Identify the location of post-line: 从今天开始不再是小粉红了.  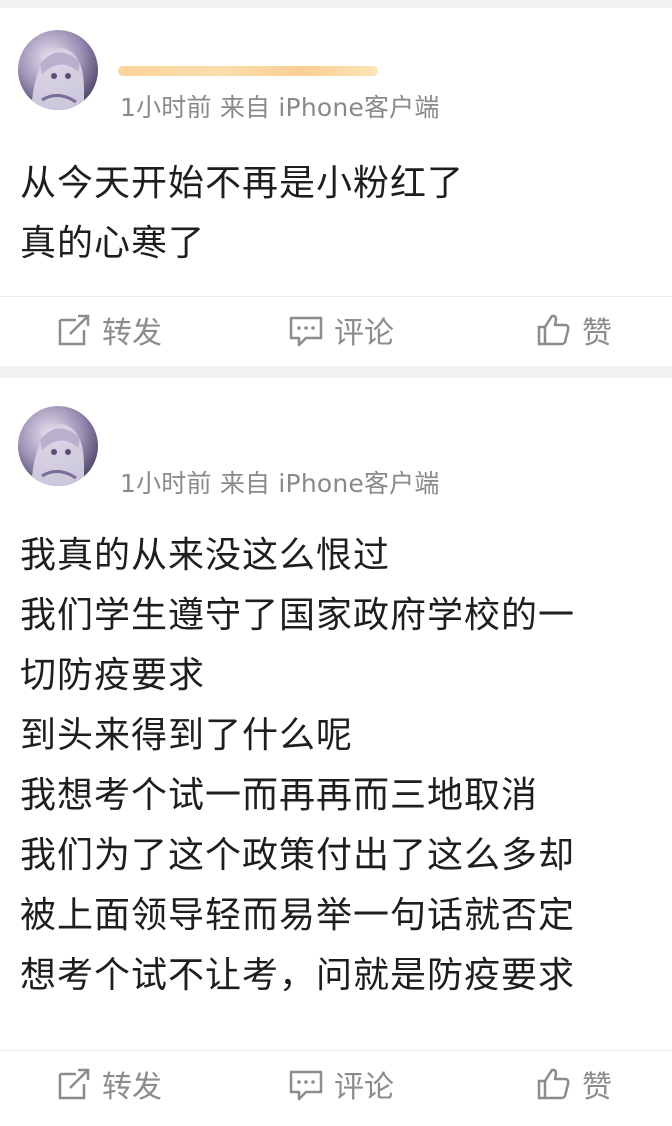
(242, 183).